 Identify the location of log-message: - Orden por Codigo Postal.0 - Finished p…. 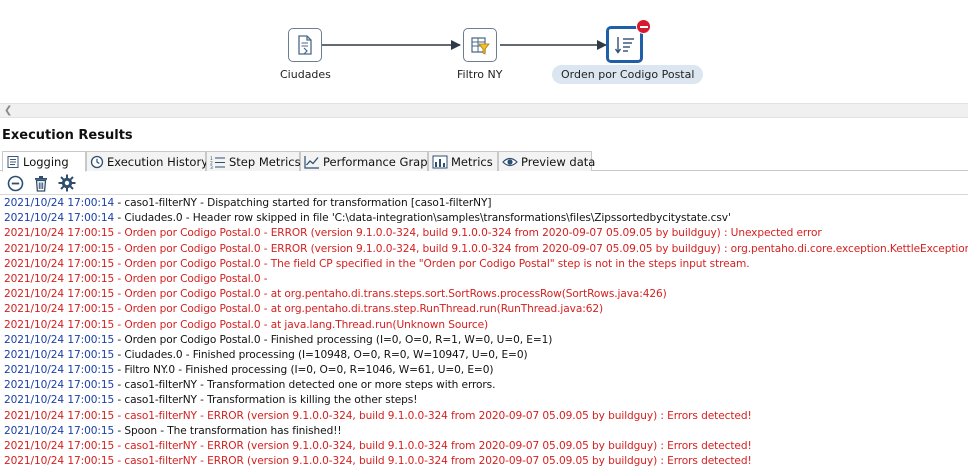
(333, 339).